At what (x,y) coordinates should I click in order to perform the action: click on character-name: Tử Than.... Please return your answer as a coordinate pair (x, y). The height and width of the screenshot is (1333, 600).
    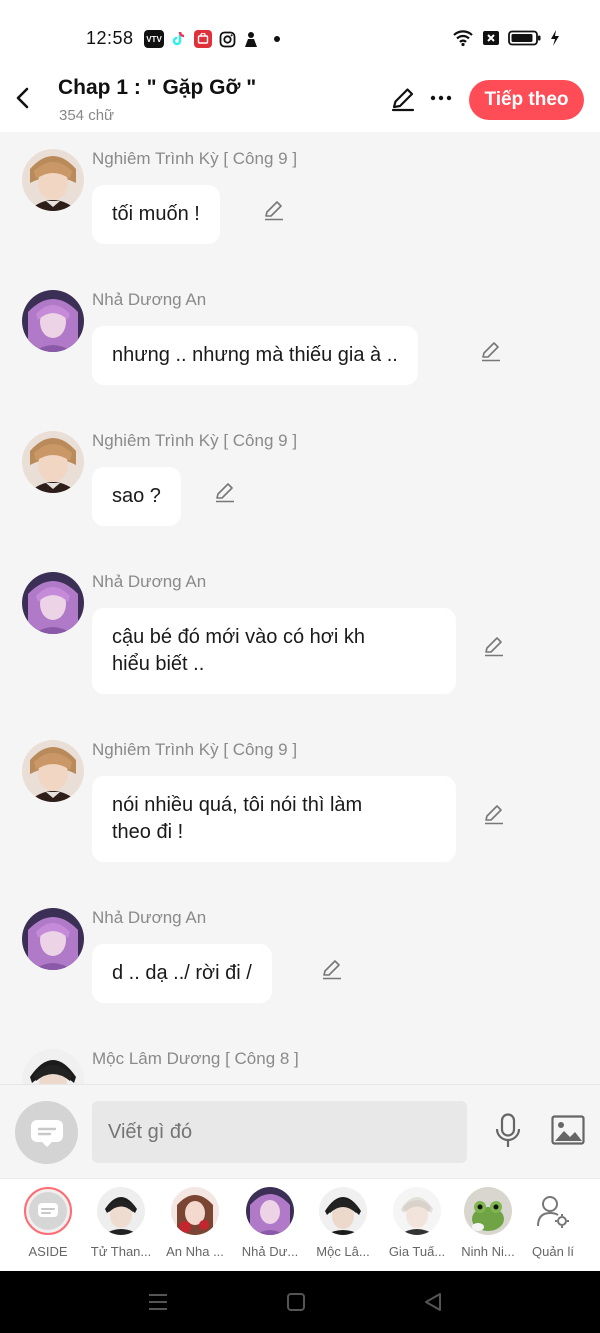
    Looking at the image, I should click on (121, 1251).